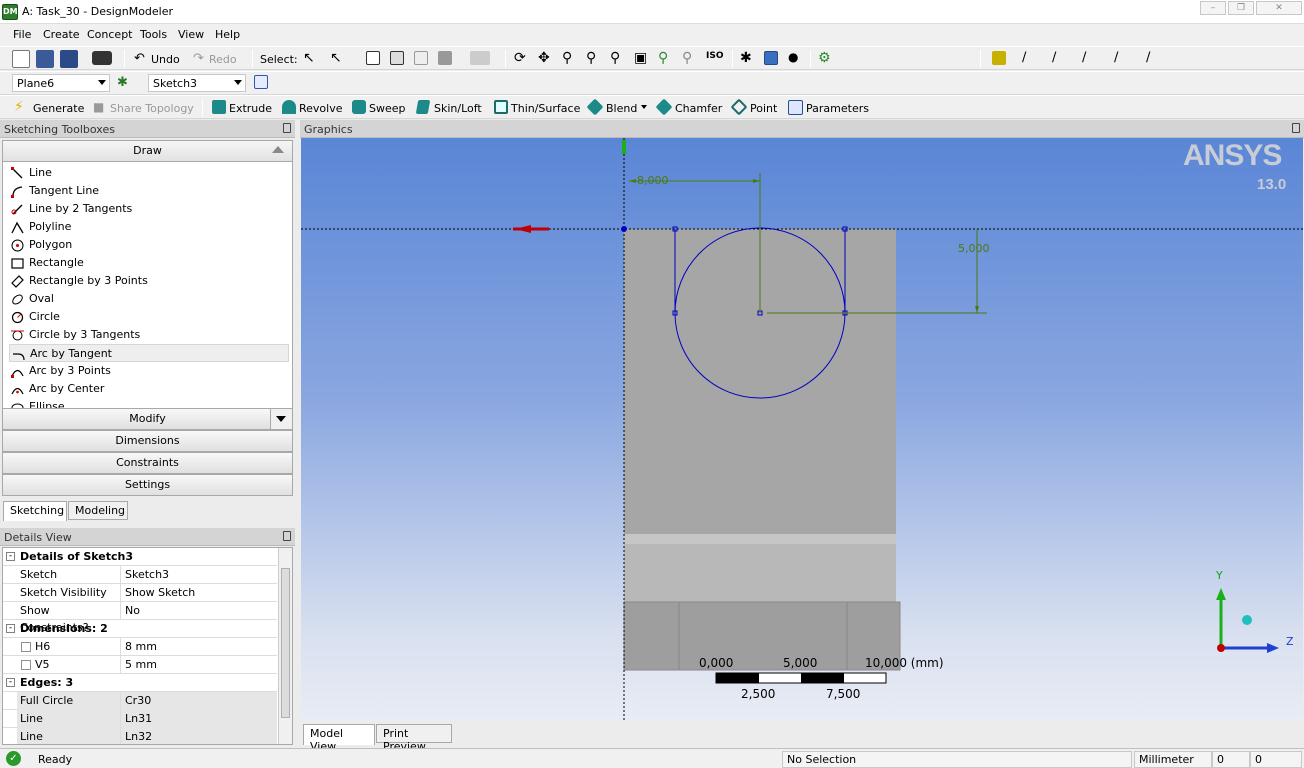 This screenshot has height=768, width=1304. What do you see at coordinates (974, 248) in the screenshot?
I see `dim-v-value: 5,000` at bounding box center [974, 248].